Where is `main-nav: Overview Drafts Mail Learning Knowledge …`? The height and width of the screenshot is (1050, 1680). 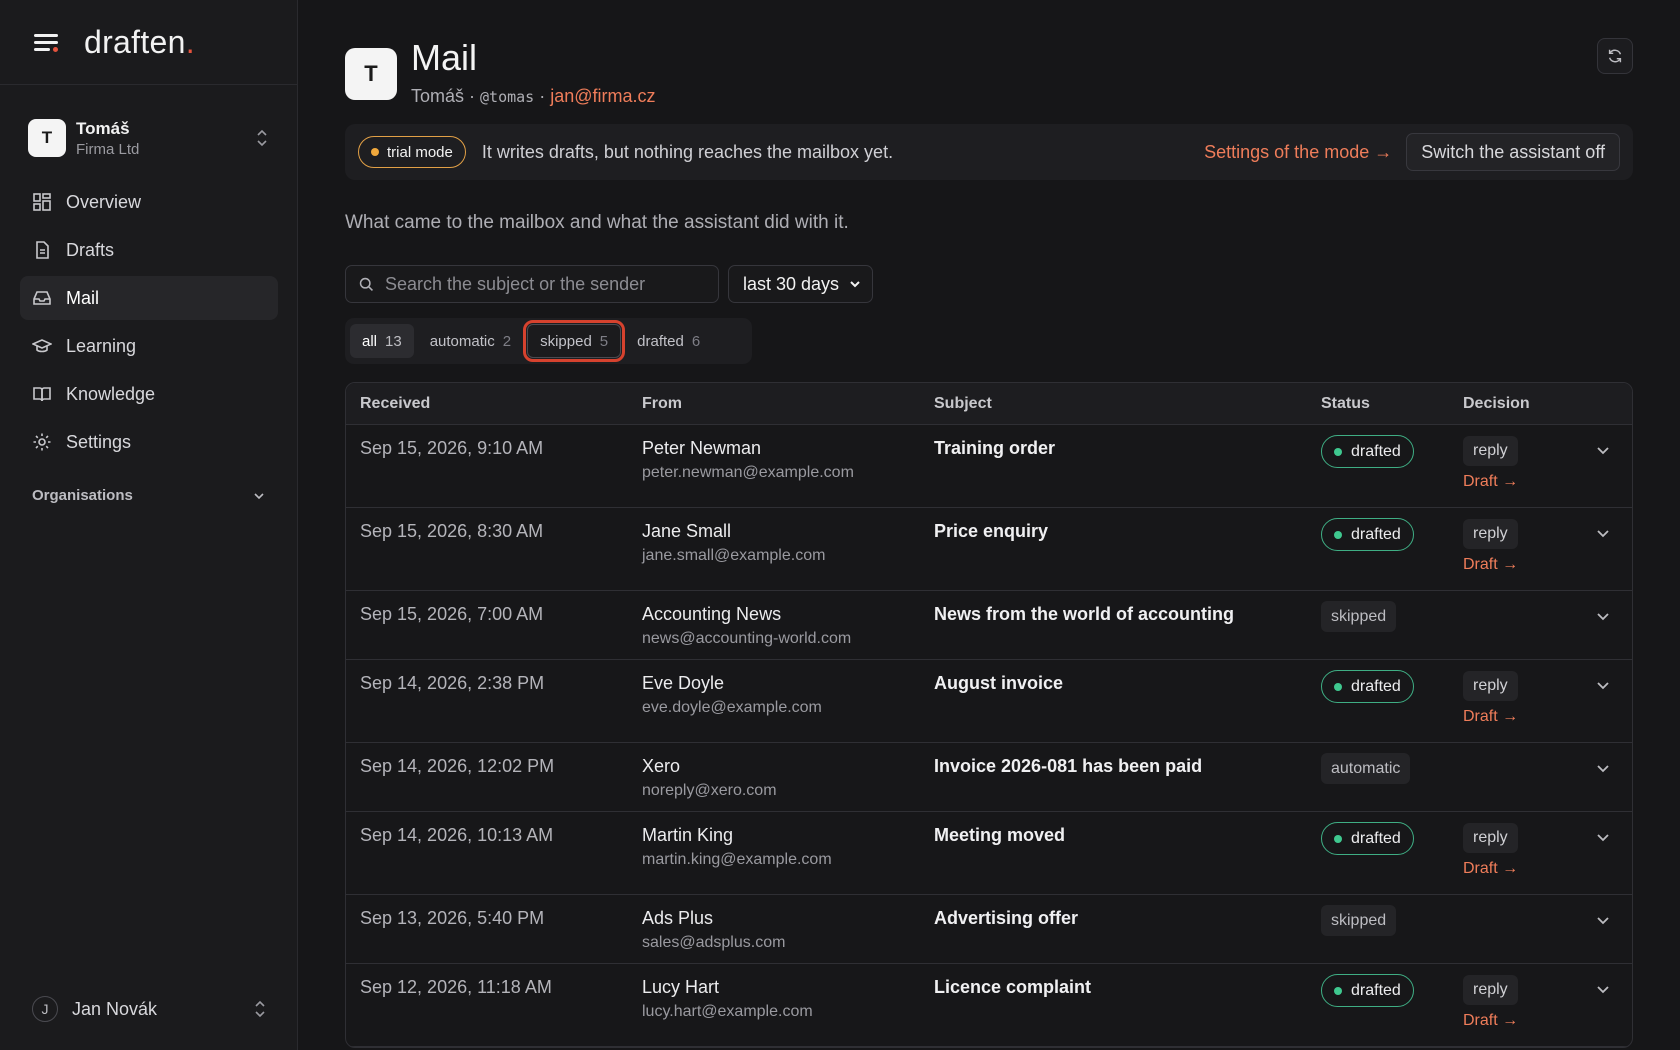
main-nav: Overview Drafts Mail Learning Knowledge … is located at coordinates (149, 324).